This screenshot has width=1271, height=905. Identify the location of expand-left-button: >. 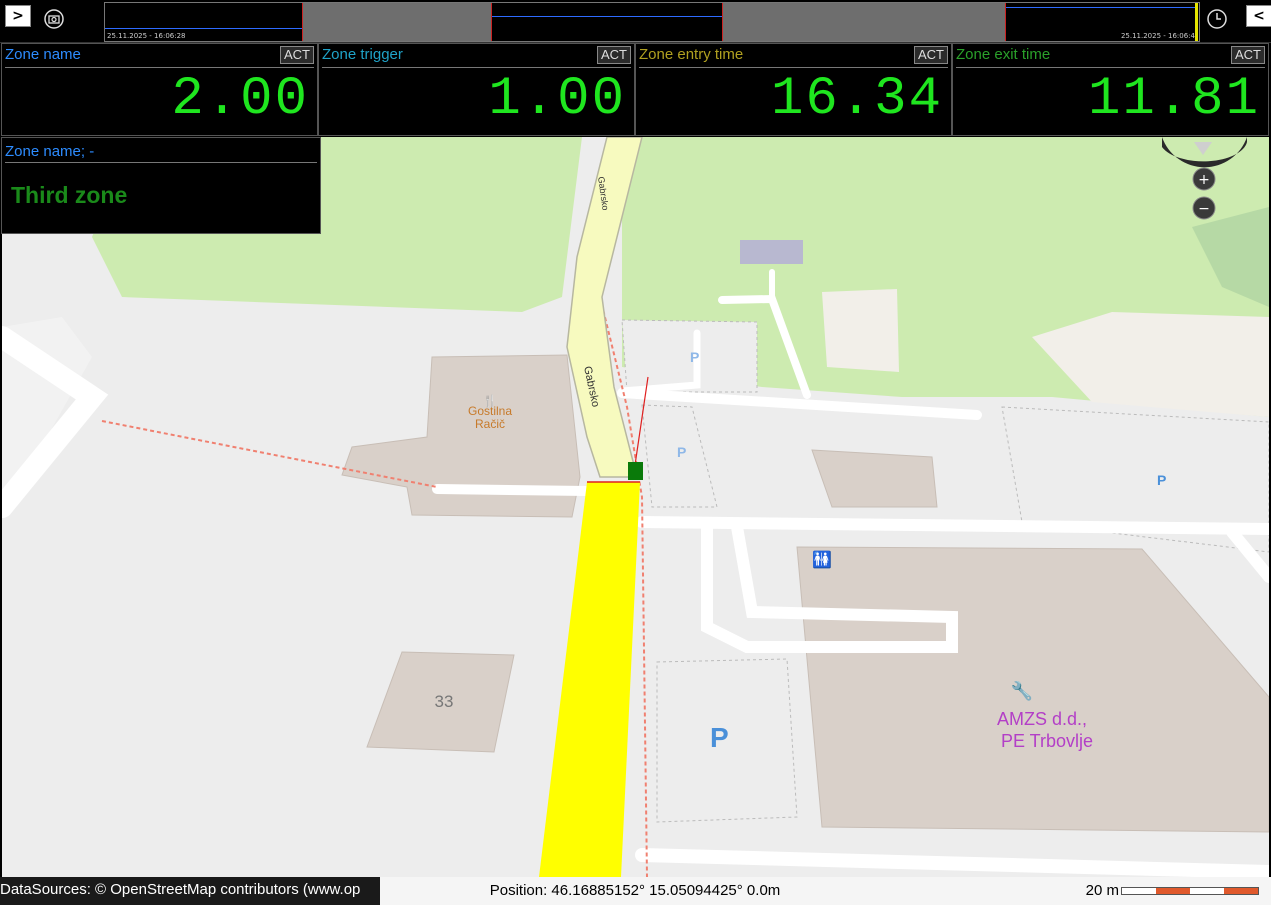
(18, 16).